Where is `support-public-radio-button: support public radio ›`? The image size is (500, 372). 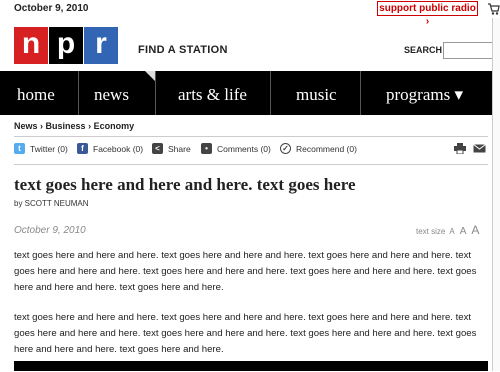 support-public-radio-button: support public radio › is located at coordinates (427, 14).